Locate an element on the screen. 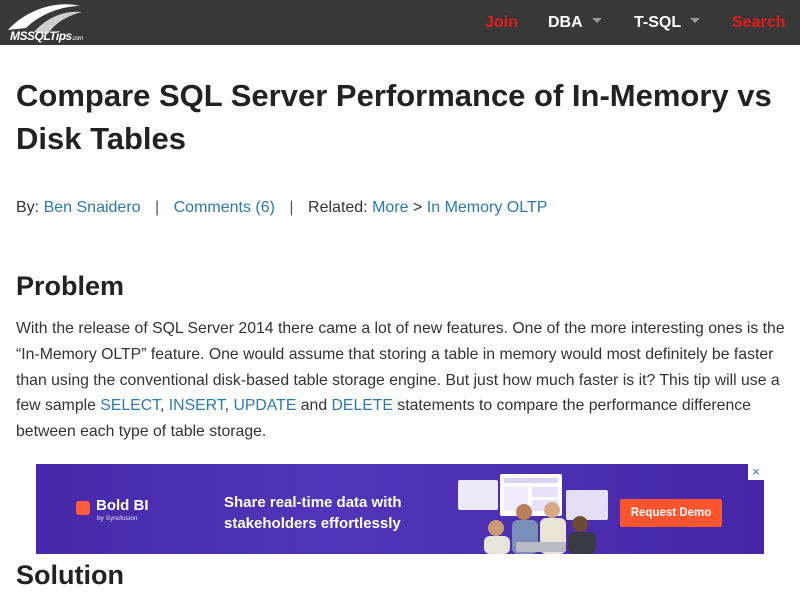 The height and width of the screenshot is (600, 800). delete-link: DELETE is located at coordinates (362, 405).